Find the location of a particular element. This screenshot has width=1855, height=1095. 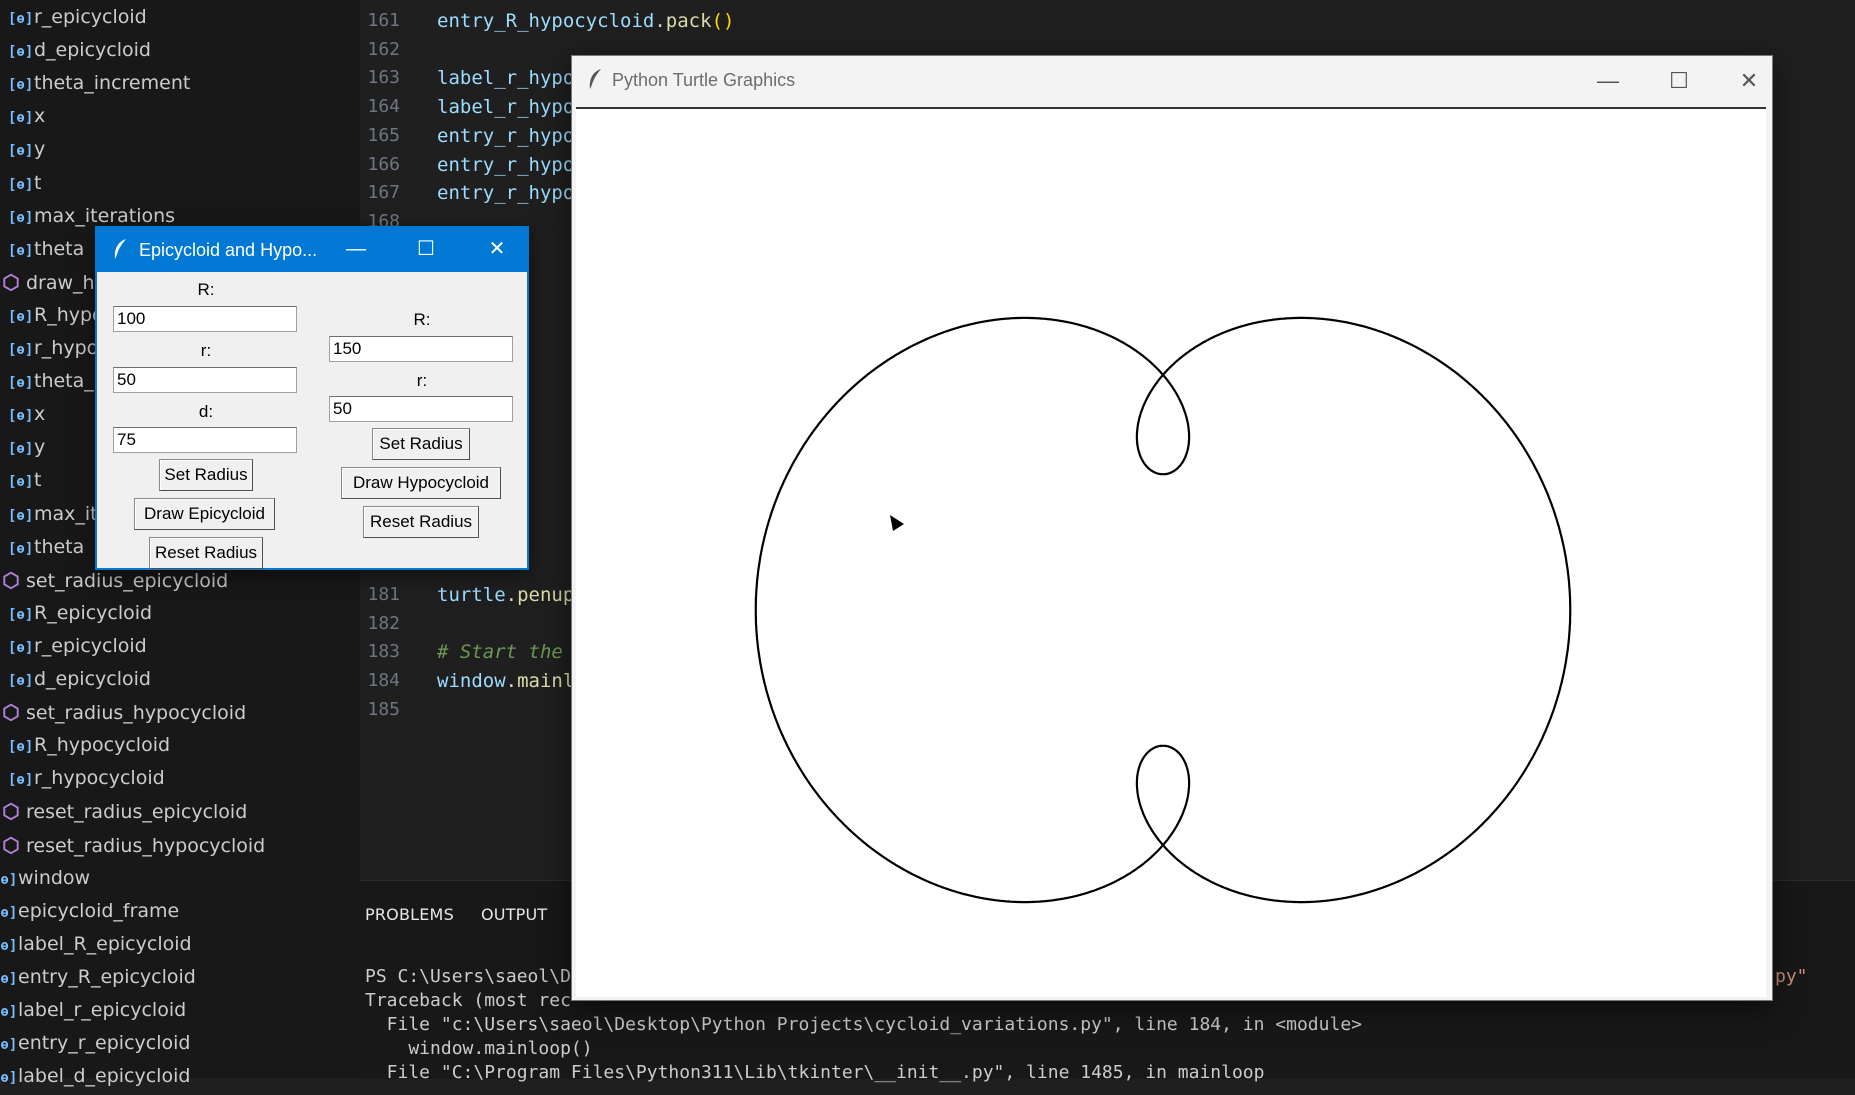

epi-R-input: 100 is located at coordinates (205, 319).